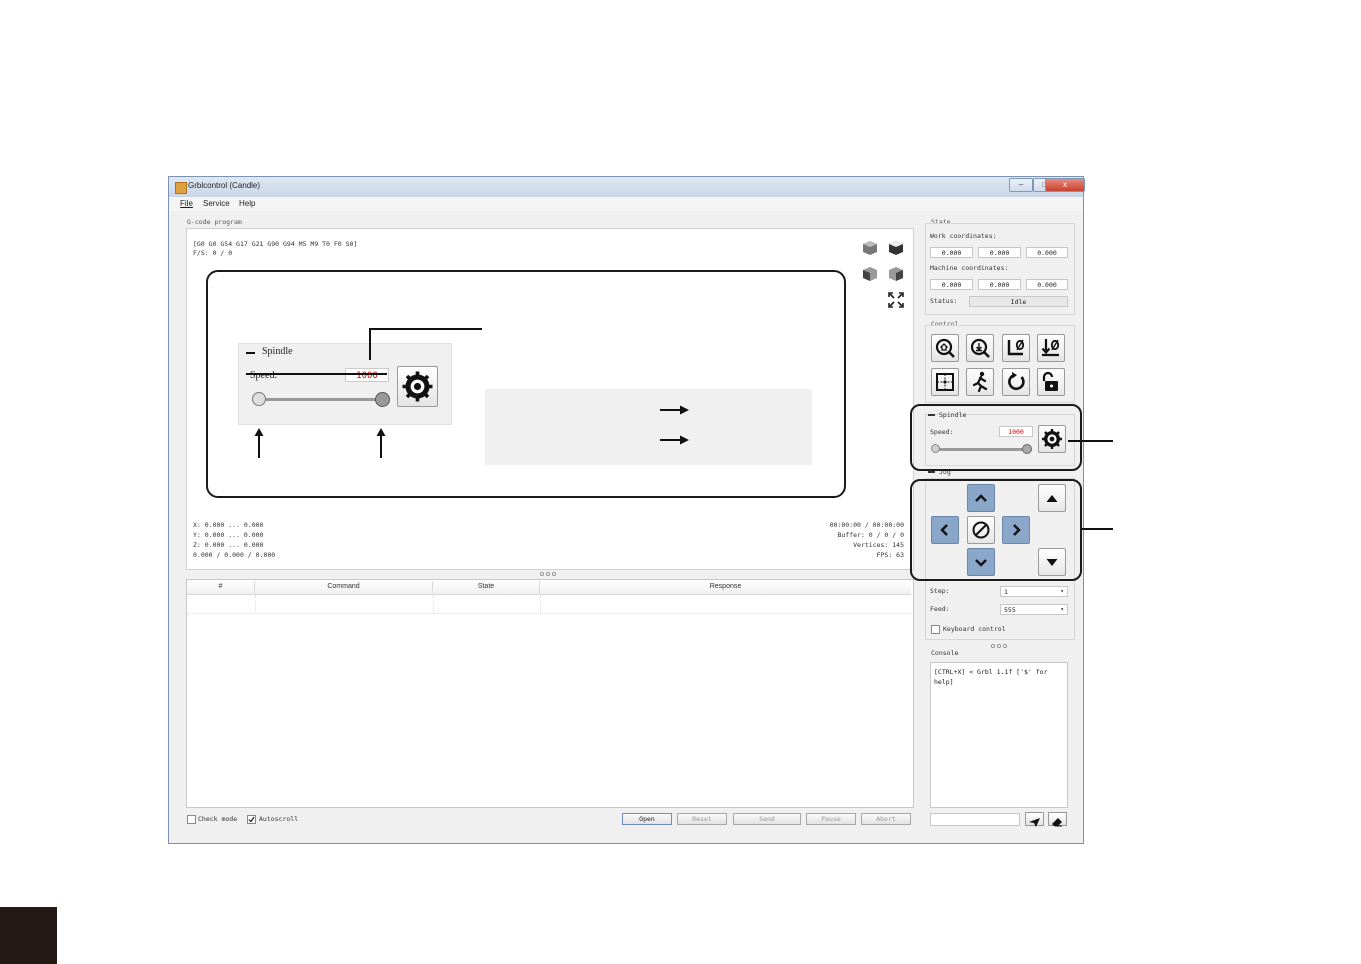  What do you see at coordinates (996, 437) in the screenshot?
I see `spindle-highlight` at bounding box center [996, 437].